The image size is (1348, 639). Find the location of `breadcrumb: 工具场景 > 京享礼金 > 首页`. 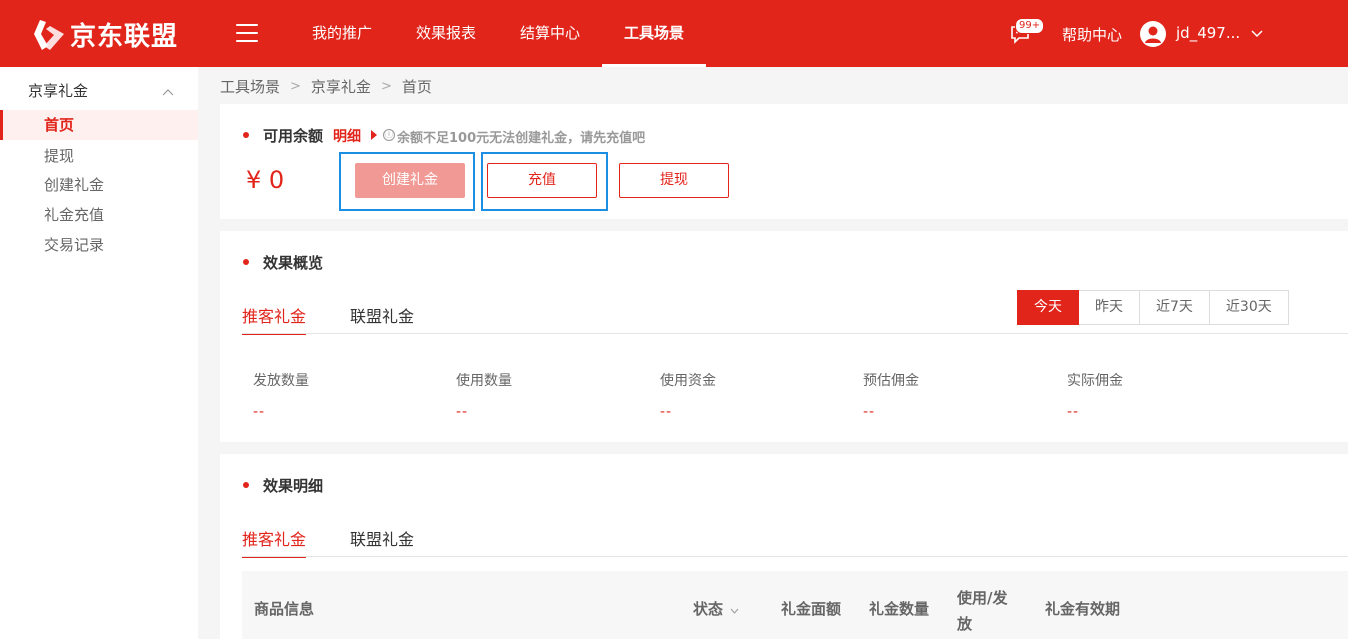

breadcrumb: 工具场景 > 京享礼金 > 首页 is located at coordinates (326, 86).